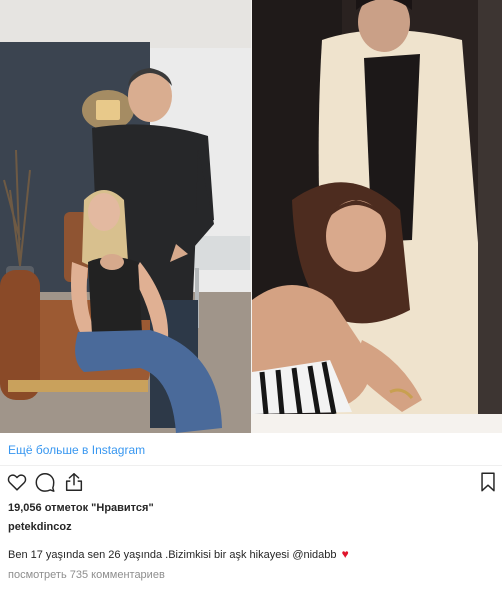  I want to click on share-upload-icon, so click(75, 483).